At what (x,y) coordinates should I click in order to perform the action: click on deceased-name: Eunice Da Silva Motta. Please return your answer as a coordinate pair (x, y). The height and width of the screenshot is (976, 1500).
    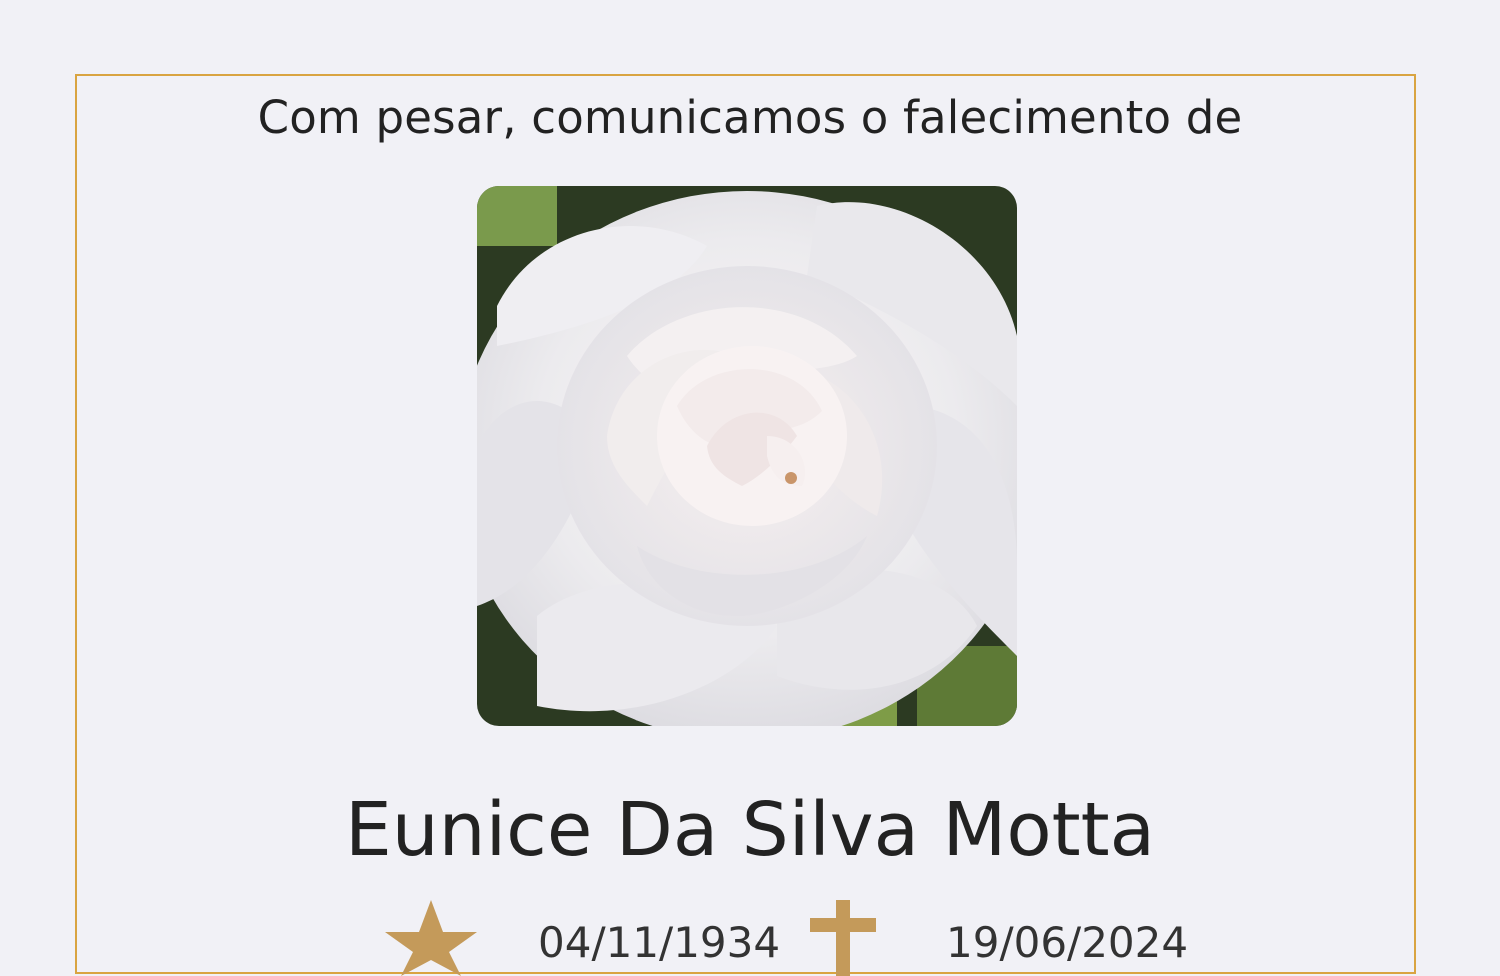
    Looking at the image, I should click on (750, 830).